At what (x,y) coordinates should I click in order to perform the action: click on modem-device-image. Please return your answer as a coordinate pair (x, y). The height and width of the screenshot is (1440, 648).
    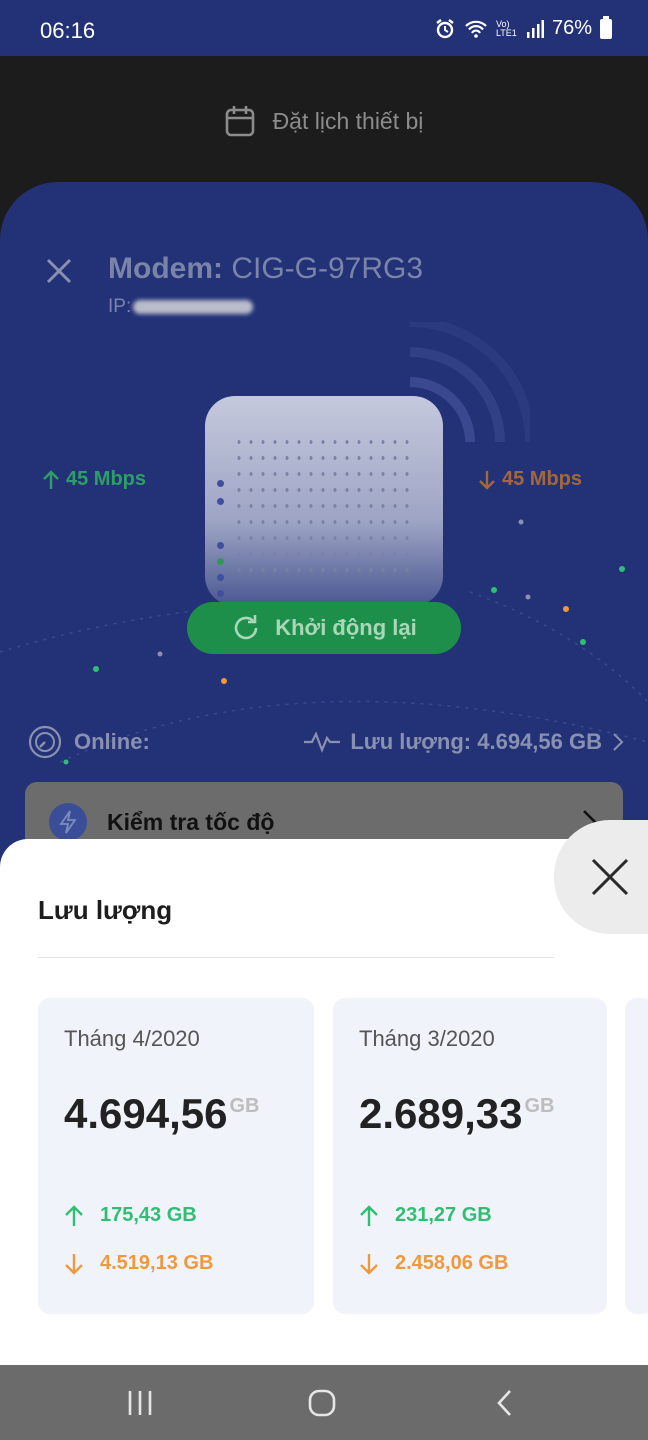
    Looking at the image, I should click on (324, 501).